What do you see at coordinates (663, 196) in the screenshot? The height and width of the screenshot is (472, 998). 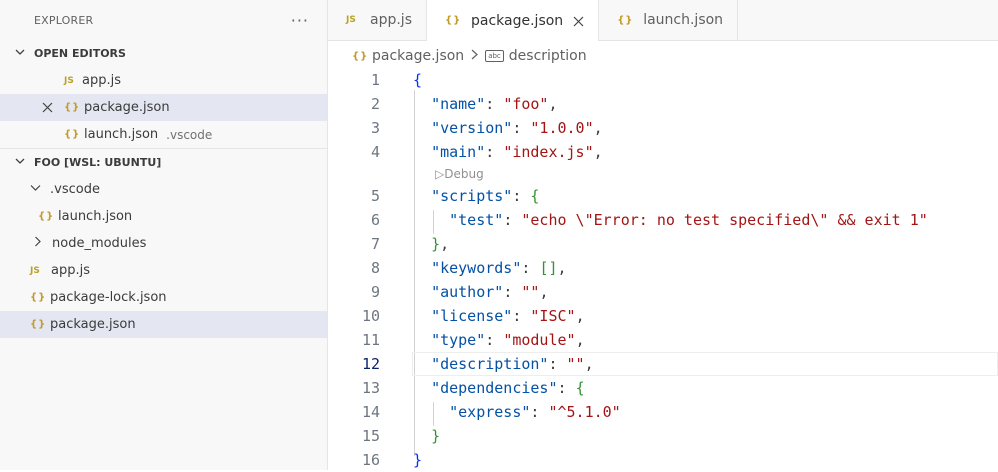 I see `code-line: 5 "scripts": {` at bounding box center [663, 196].